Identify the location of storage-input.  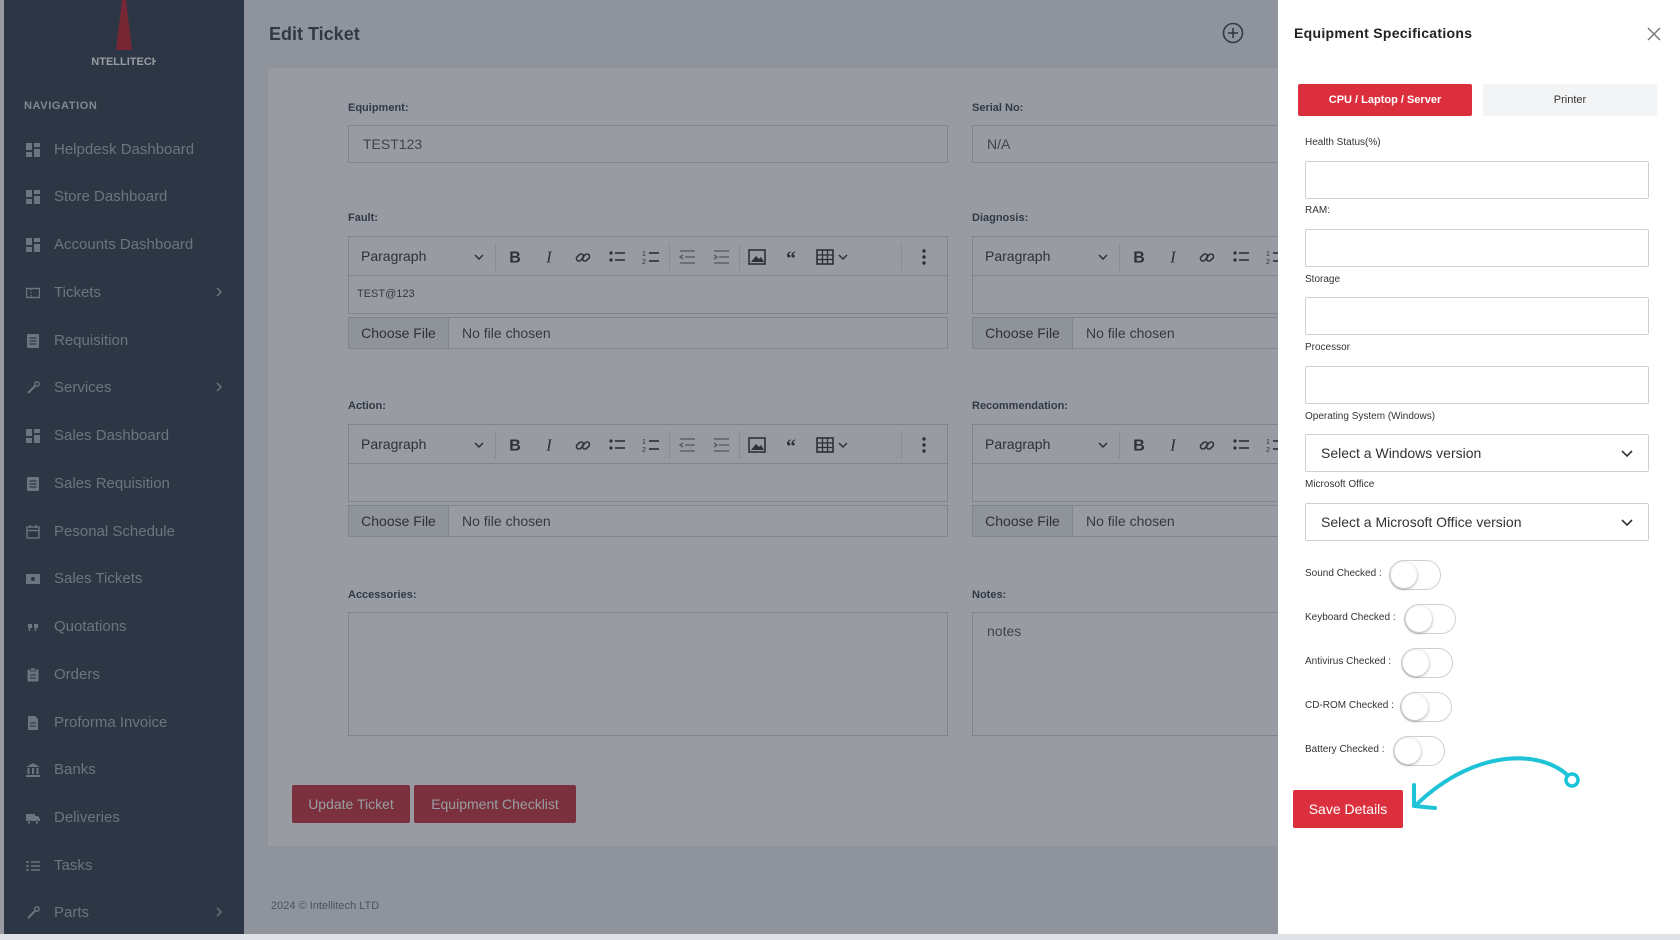
(1477, 316).